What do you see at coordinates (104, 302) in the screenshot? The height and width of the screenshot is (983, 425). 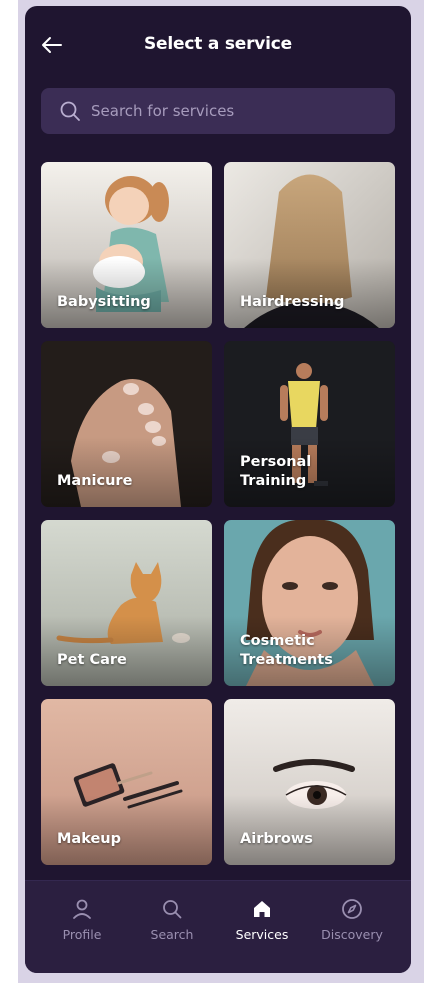 I see `service-label: Babysitting` at bounding box center [104, 302].